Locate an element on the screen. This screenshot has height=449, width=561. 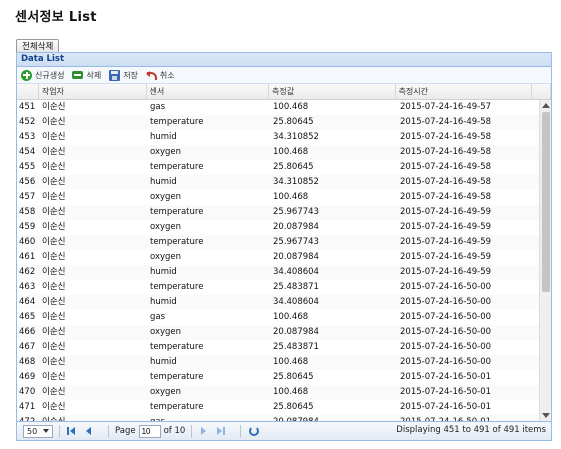
column-header-writer: 작업자 is located at coordinates (93, 91).